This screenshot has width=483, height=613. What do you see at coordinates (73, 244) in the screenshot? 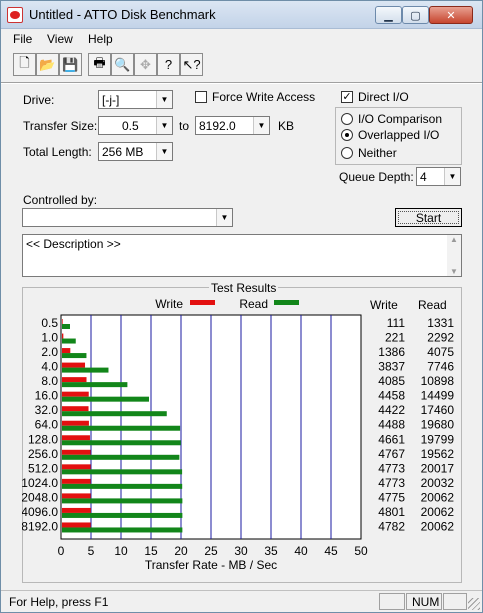
I see `description-text: << Description >>` at bounding box center [73, 244].